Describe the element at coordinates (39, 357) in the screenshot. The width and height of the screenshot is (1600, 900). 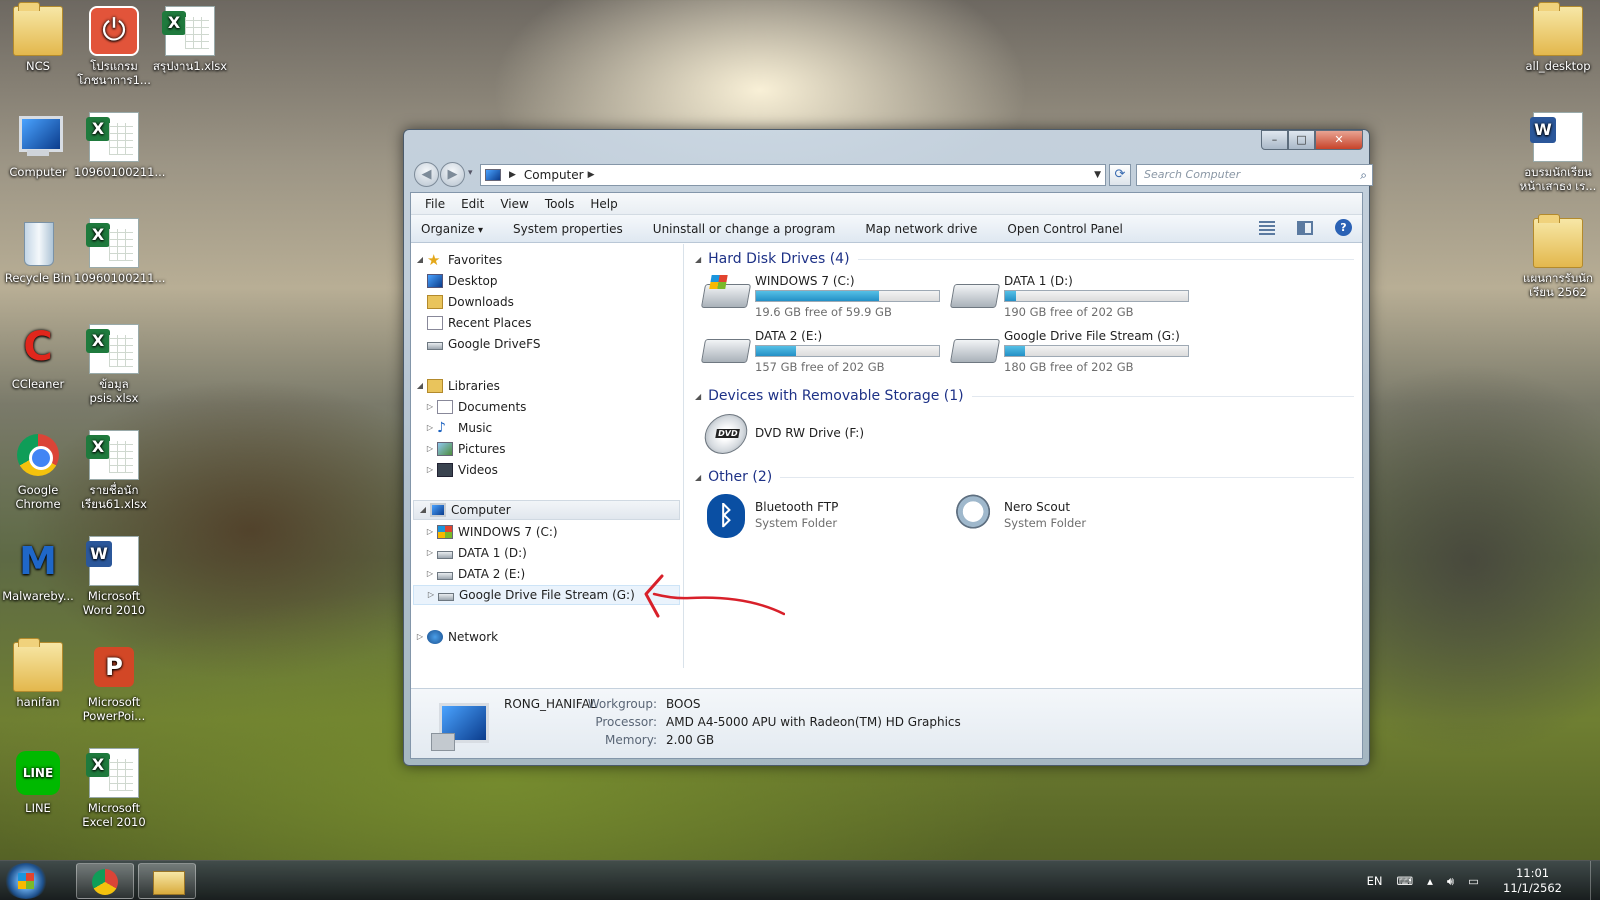
I see `desktop-icon-ccleaner: CCleaner` at that location.